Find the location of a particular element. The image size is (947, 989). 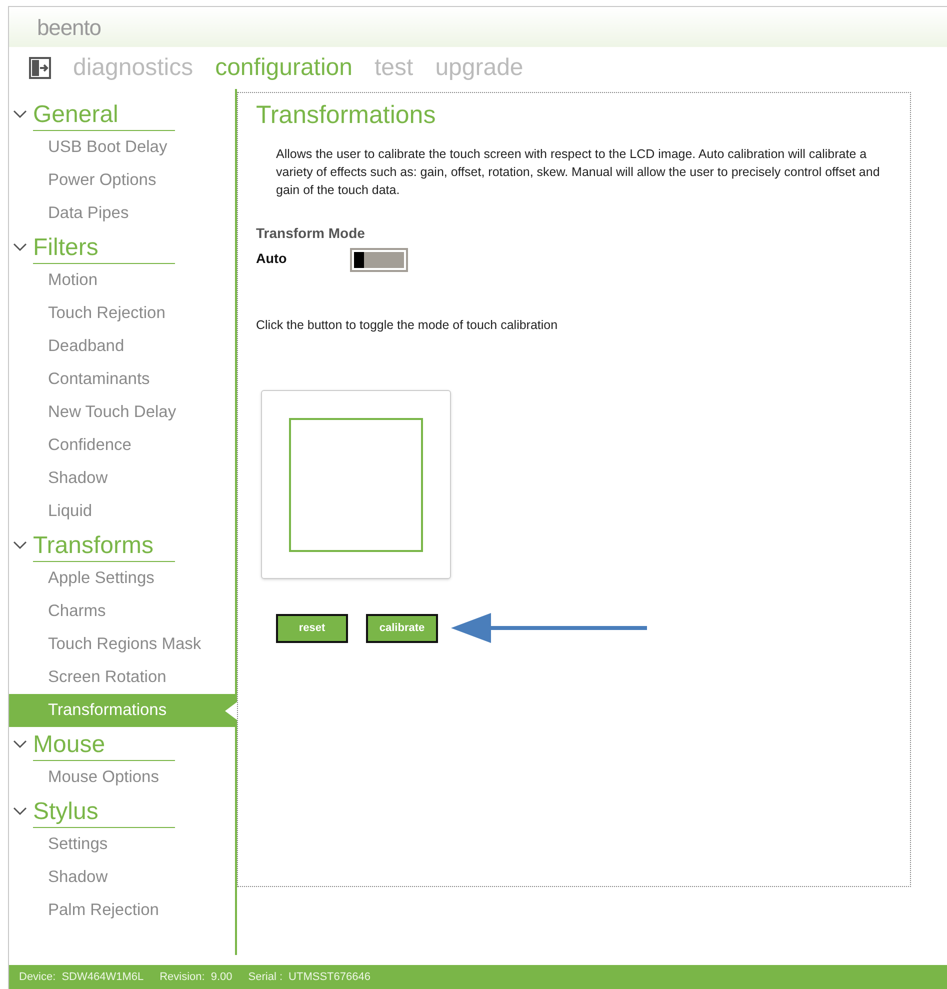

action-button: calibrate is located at coordinates (402, 628).